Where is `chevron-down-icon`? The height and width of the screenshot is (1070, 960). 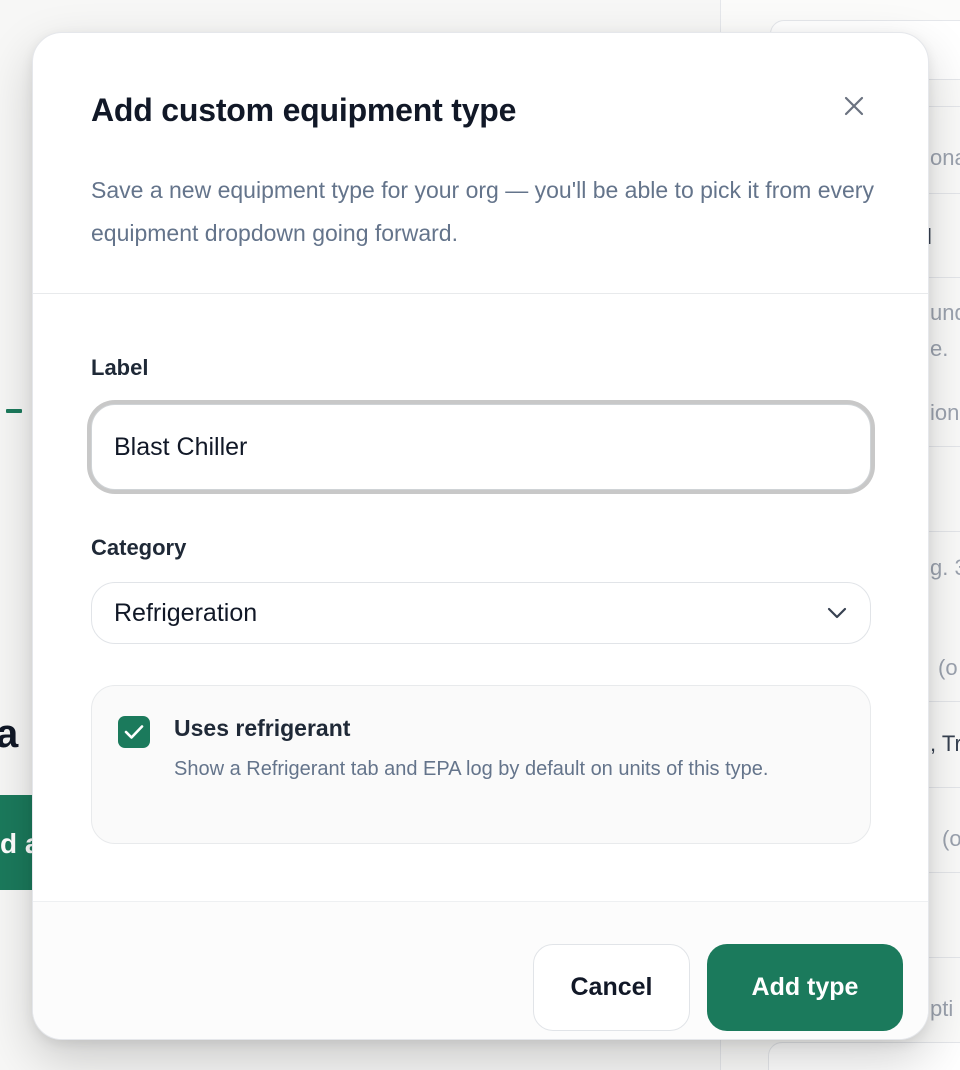 chevron-down-icon is located at coordinates (837, 613).